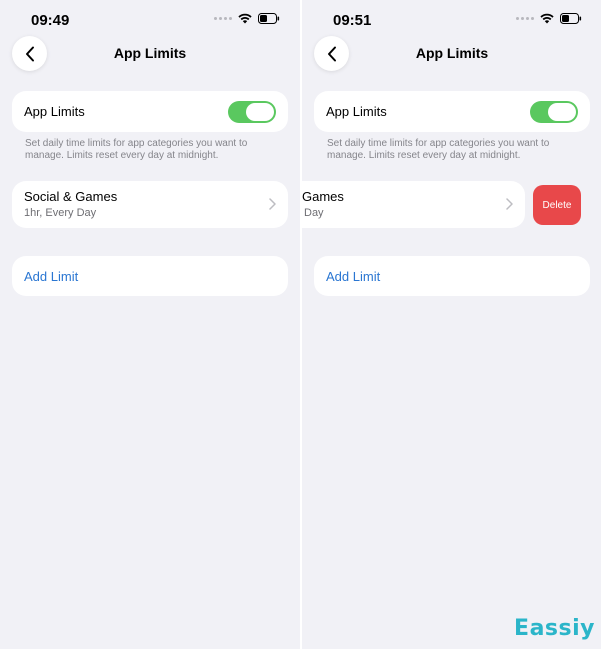 The width and height of the screenshot is (601, 649). Describe the element at coordinates (60, 213) in the screenshot. I see `limit-subtitle: 1hr, Every Day` at that location.